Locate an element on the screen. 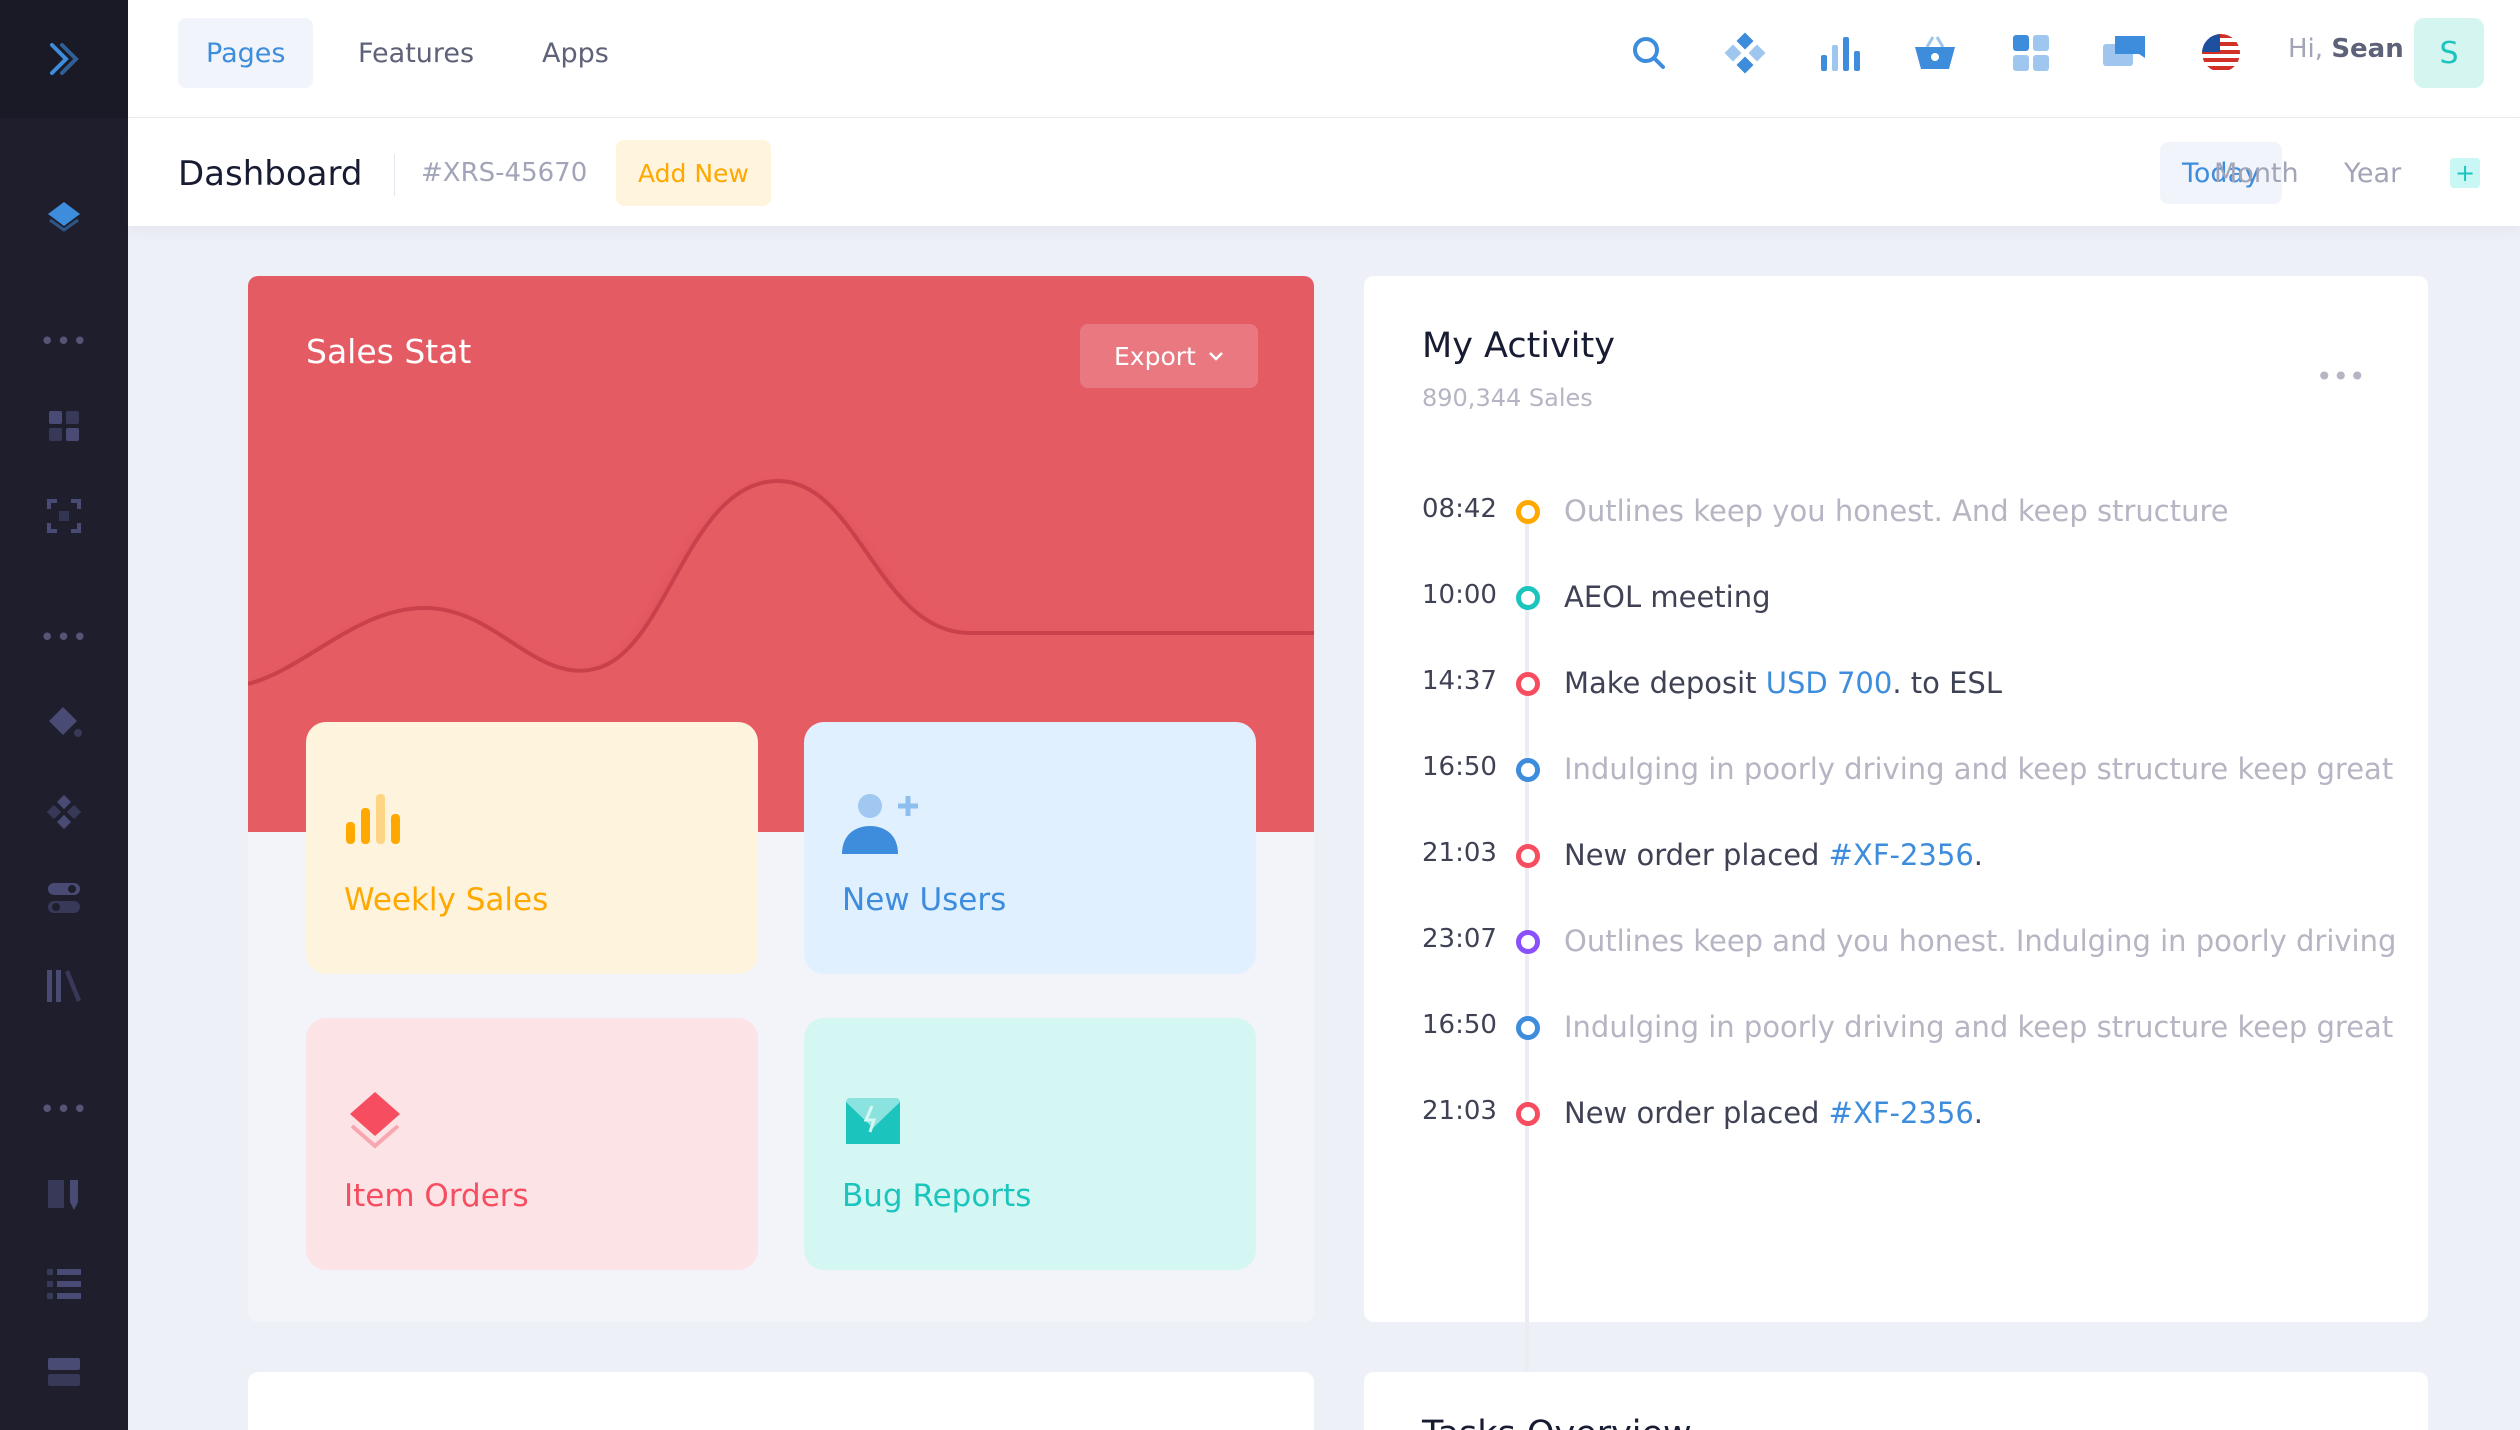  puzzle-icon is located at coordinates (1745, 53).